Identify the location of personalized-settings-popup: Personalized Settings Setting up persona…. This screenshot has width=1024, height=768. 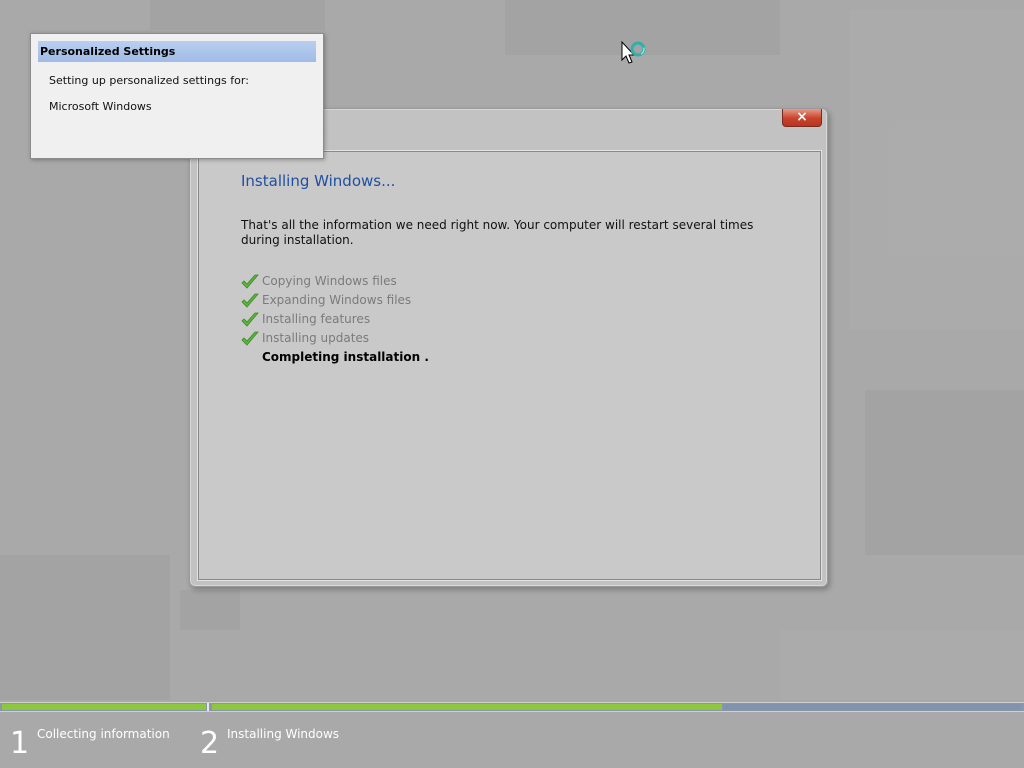
(177, 96).